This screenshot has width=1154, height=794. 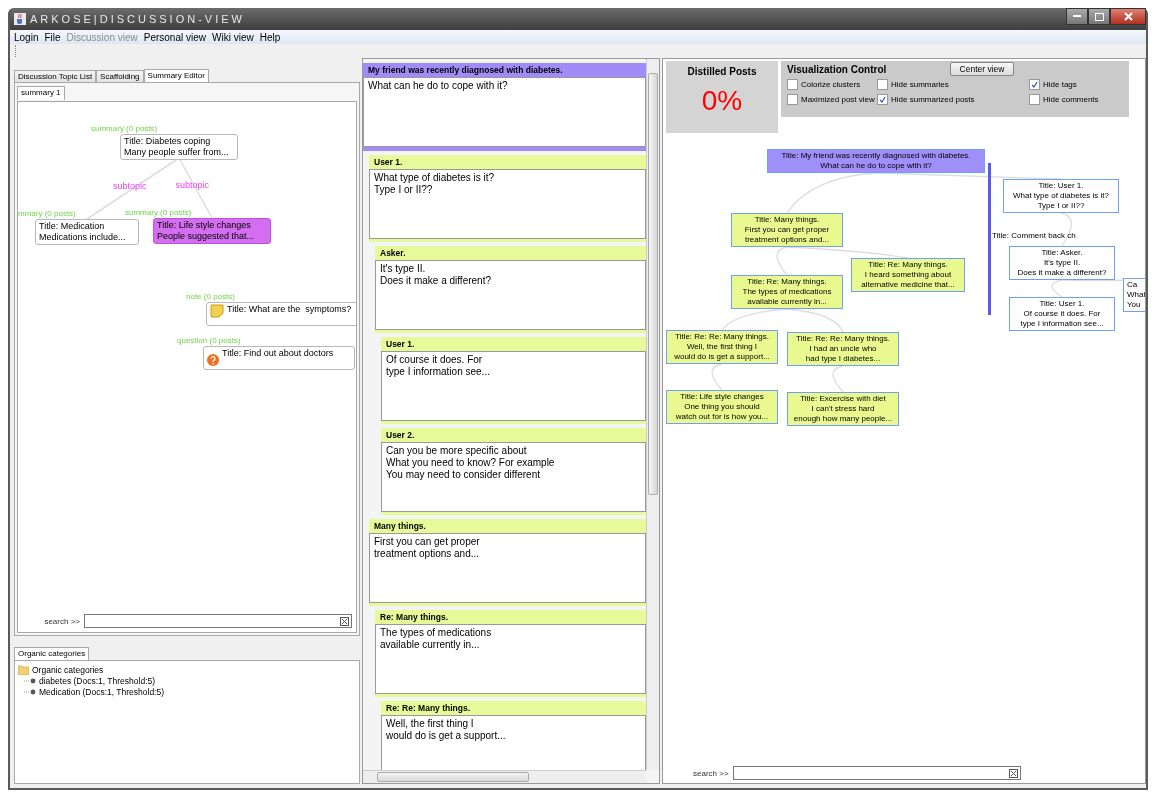 I want to click on menu-item: Personal view, so click(x=174, y=37).